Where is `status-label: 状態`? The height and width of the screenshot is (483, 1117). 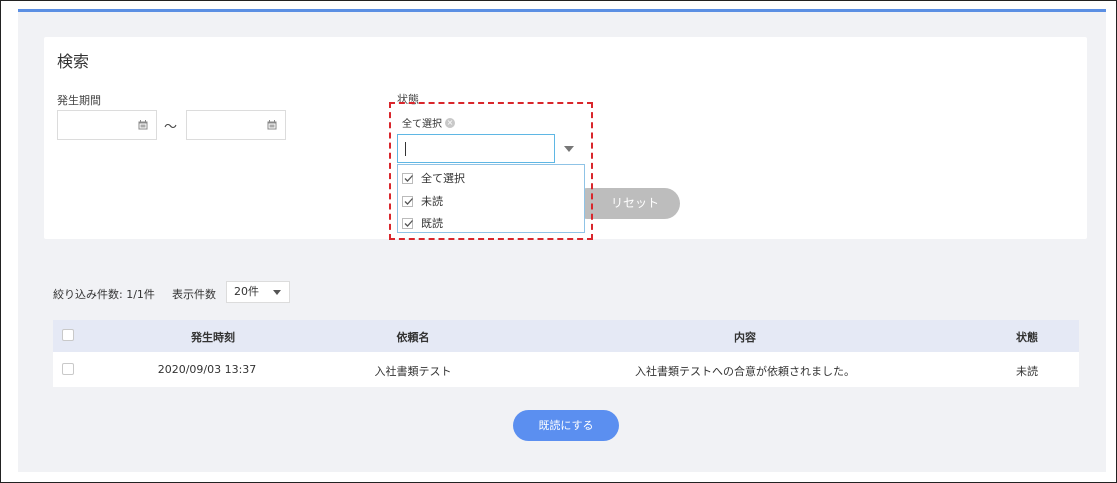 status-label: 状態 is located at coordinates (408, 99).